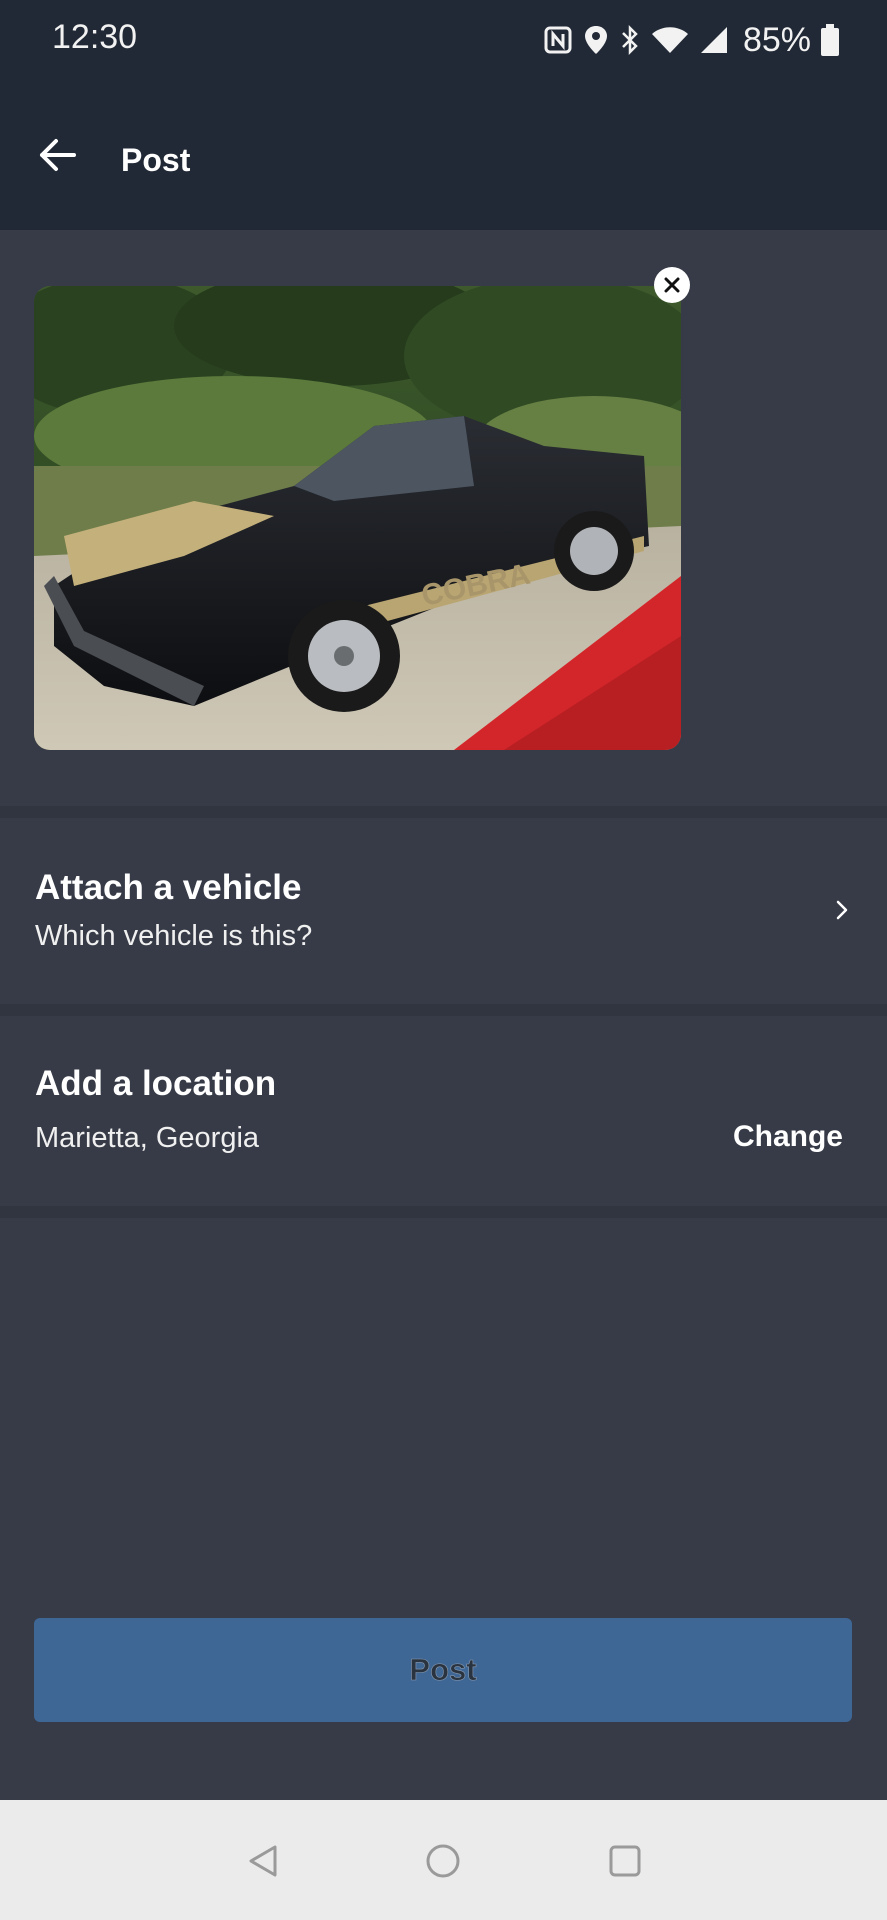 The image size is (887, 1920). Describe the element at coordinates (156, 1083) in the screenshot. I see `add-location-title: Add a location` at that location.